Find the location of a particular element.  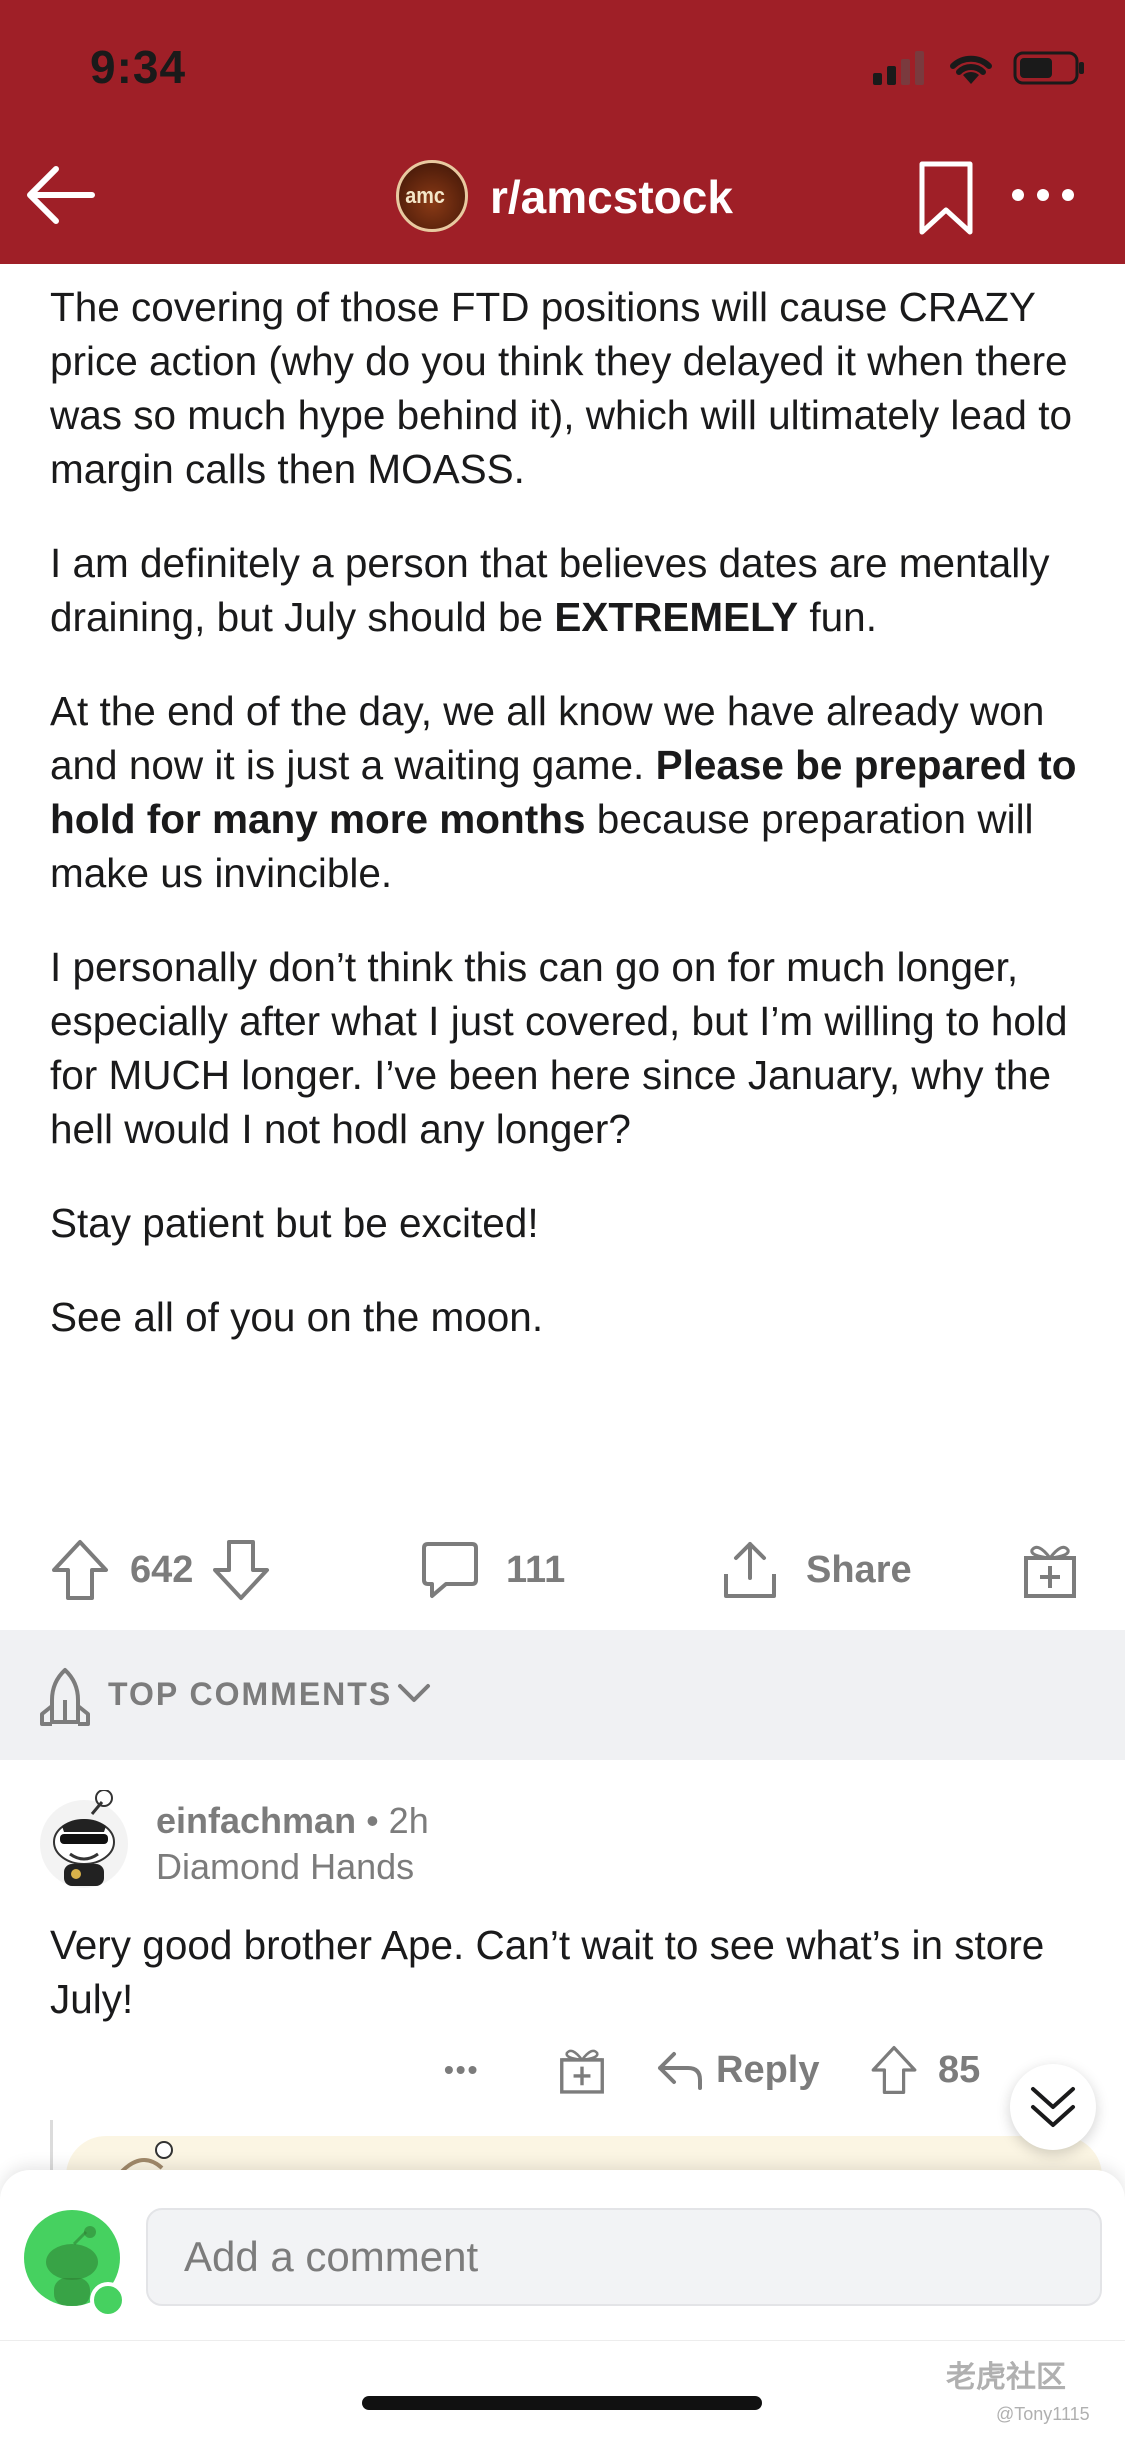

reply-label: Reply is located at coordinates (768, 2069).